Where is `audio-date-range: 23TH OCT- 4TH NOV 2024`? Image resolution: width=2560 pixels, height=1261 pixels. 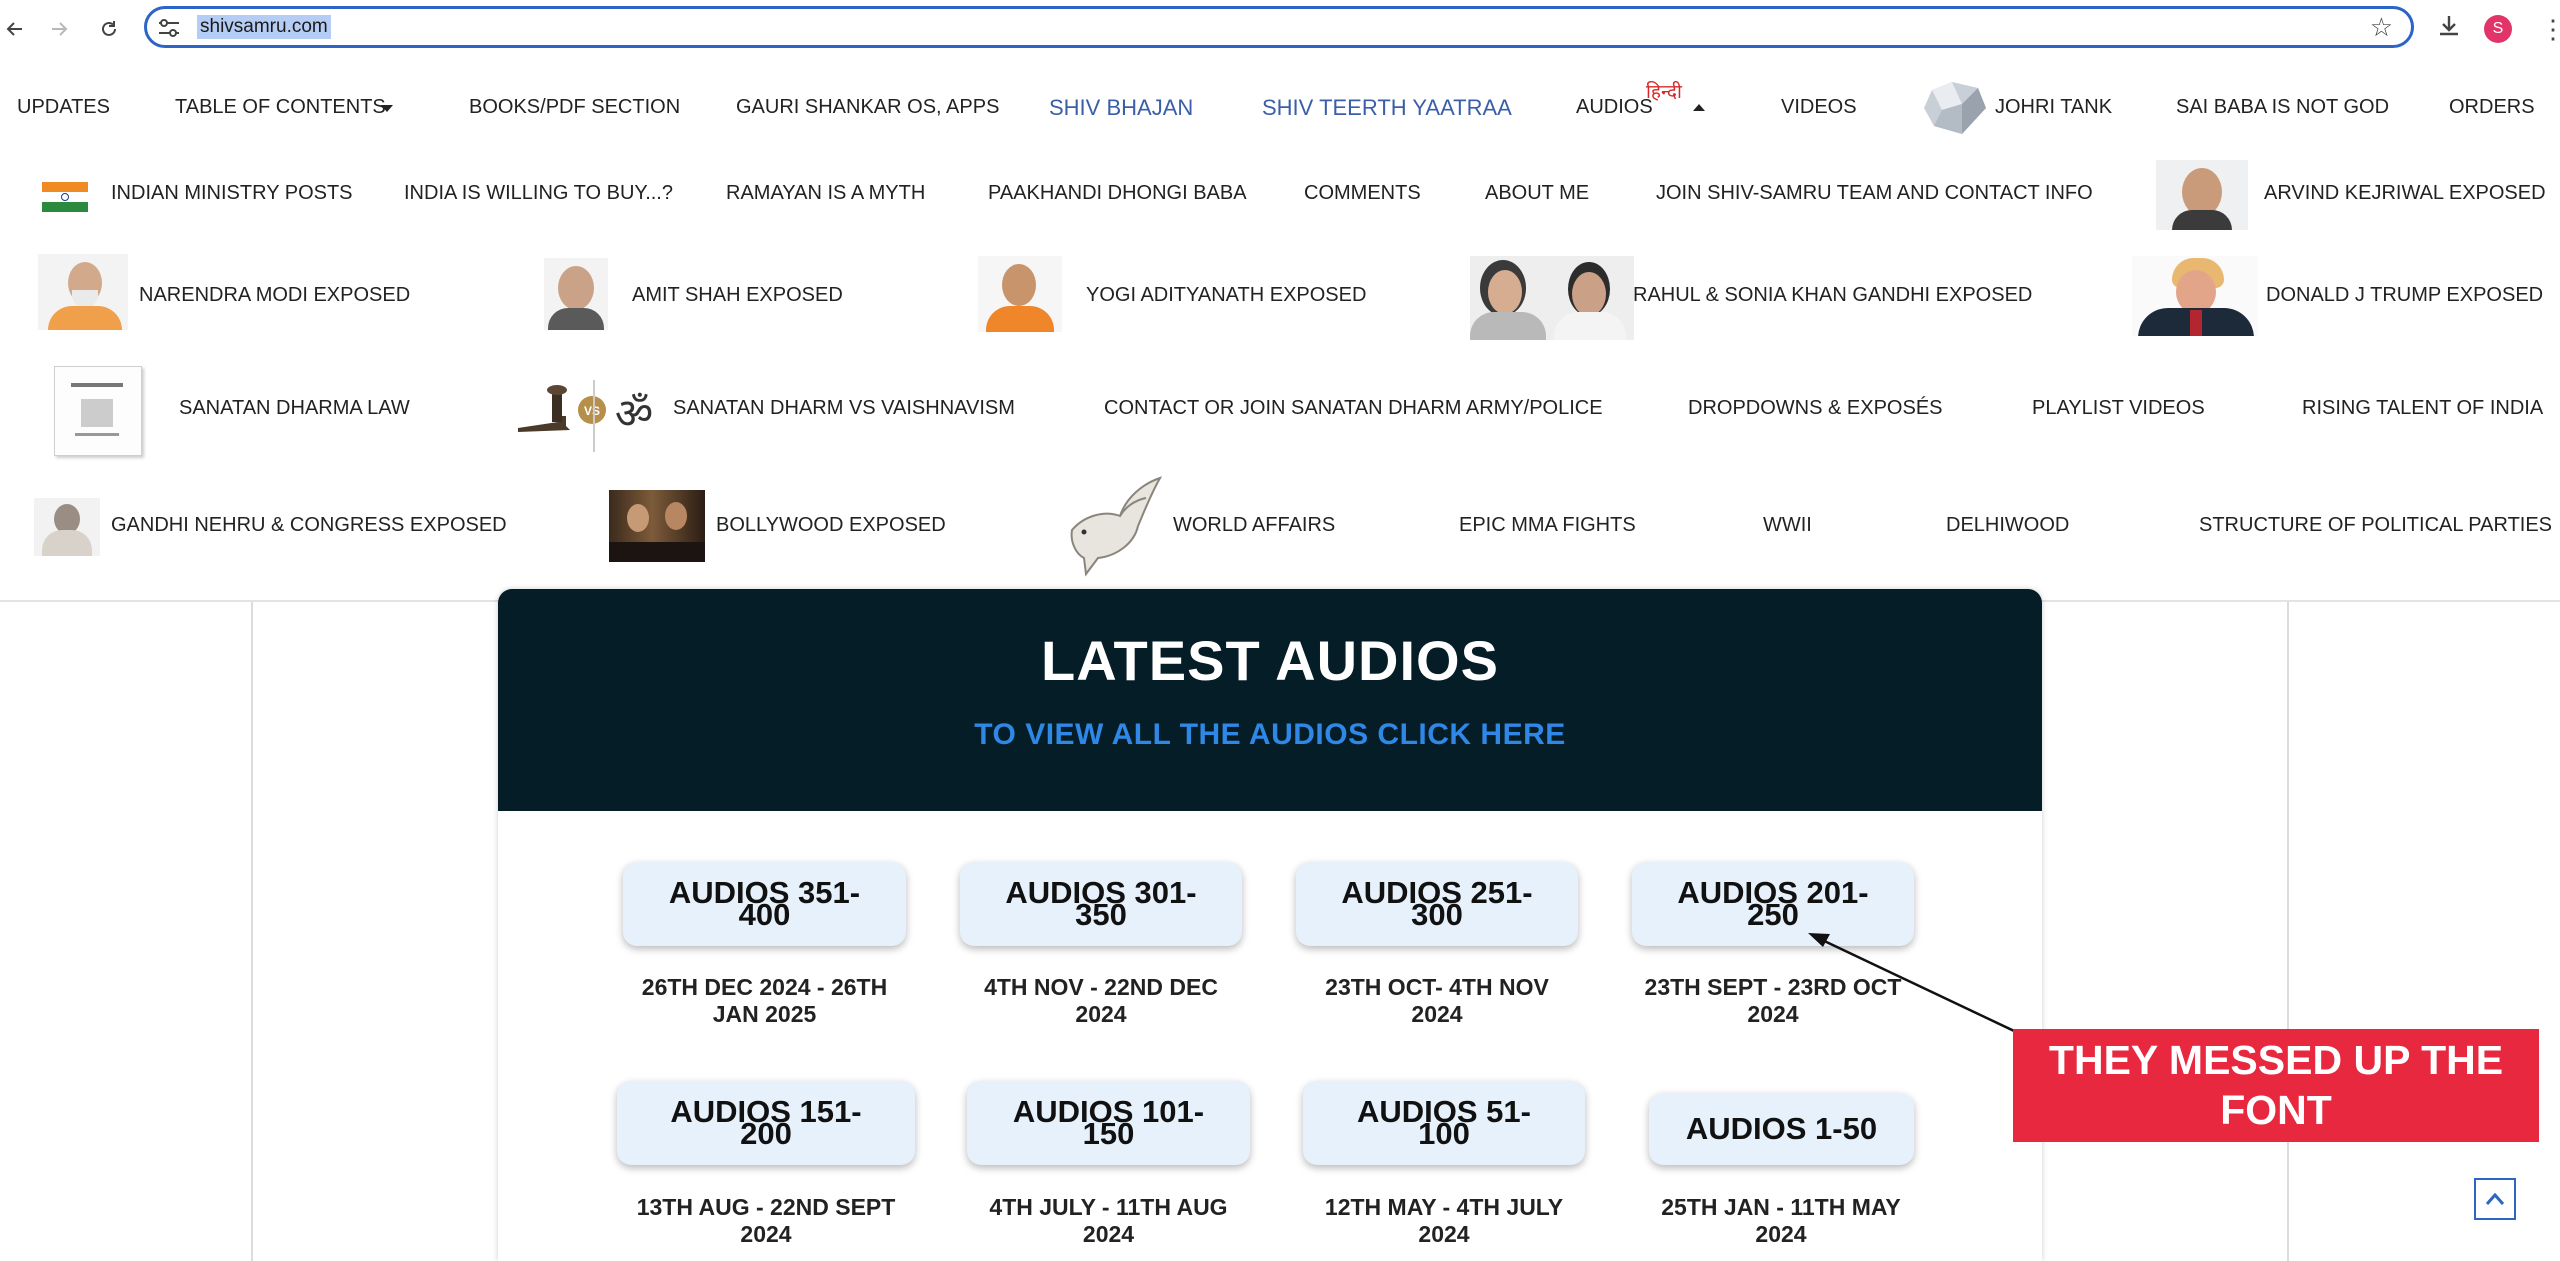
audio-date-range: 23TH OCT- 4TH NOV 2024 is located at coordinates (1437, 1001).